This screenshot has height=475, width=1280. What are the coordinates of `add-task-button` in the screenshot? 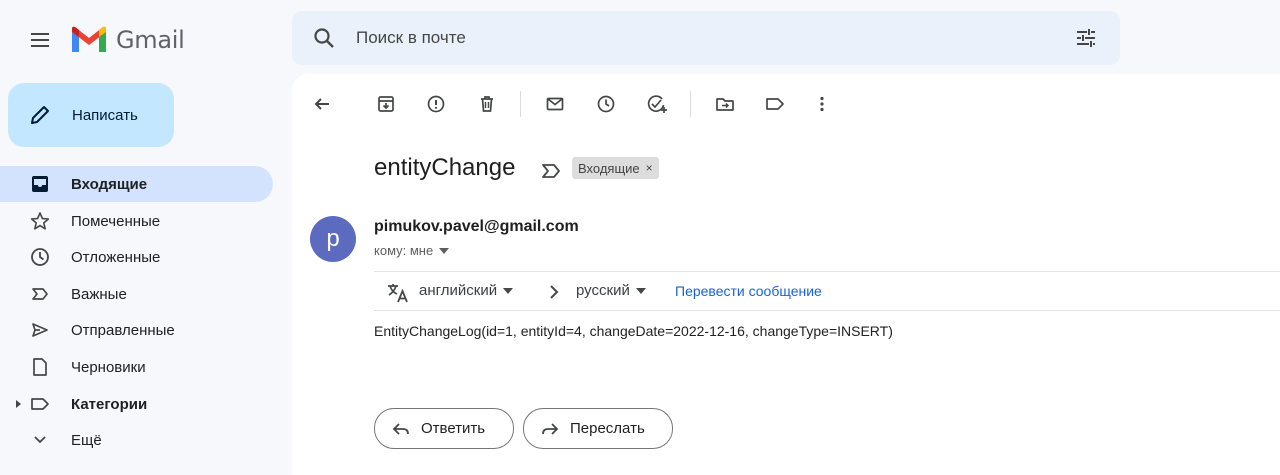 It's located at (657, 104).